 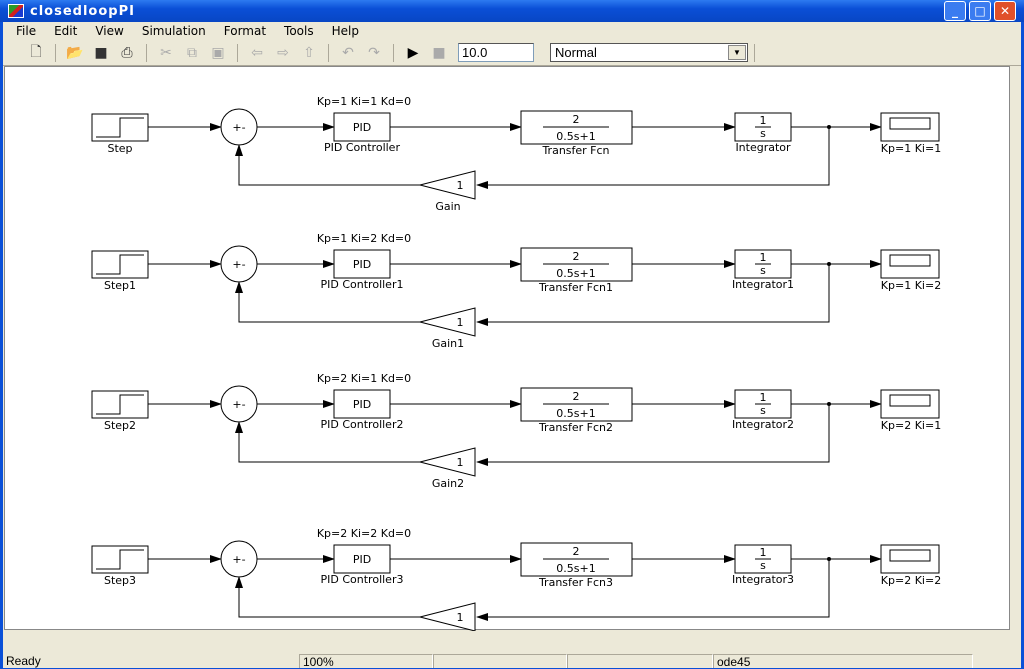 What do you see at coordinates (283, 53) in the screenshot?
I see `forward-icon: ⇨` at bounding box center [283, 53].